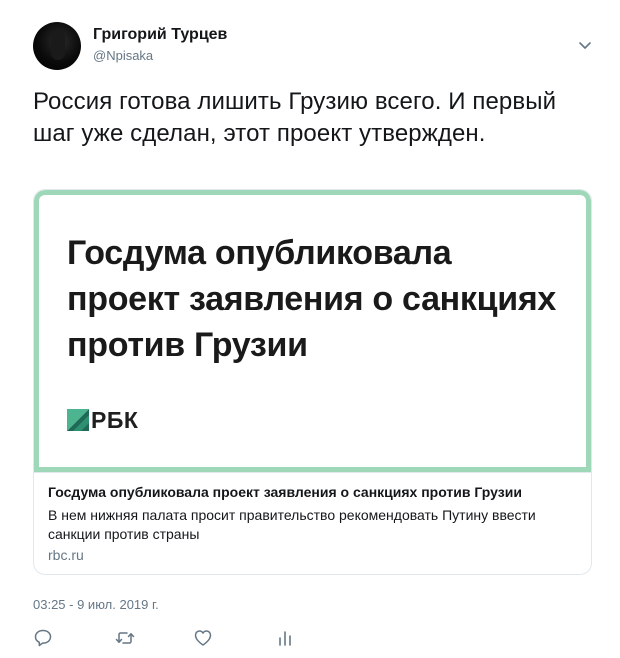 This screenshot has height=658, width=620. Describe the element at coordinates (78, 420) in the screenshot. I see `rbc-logo-icon` at that location.